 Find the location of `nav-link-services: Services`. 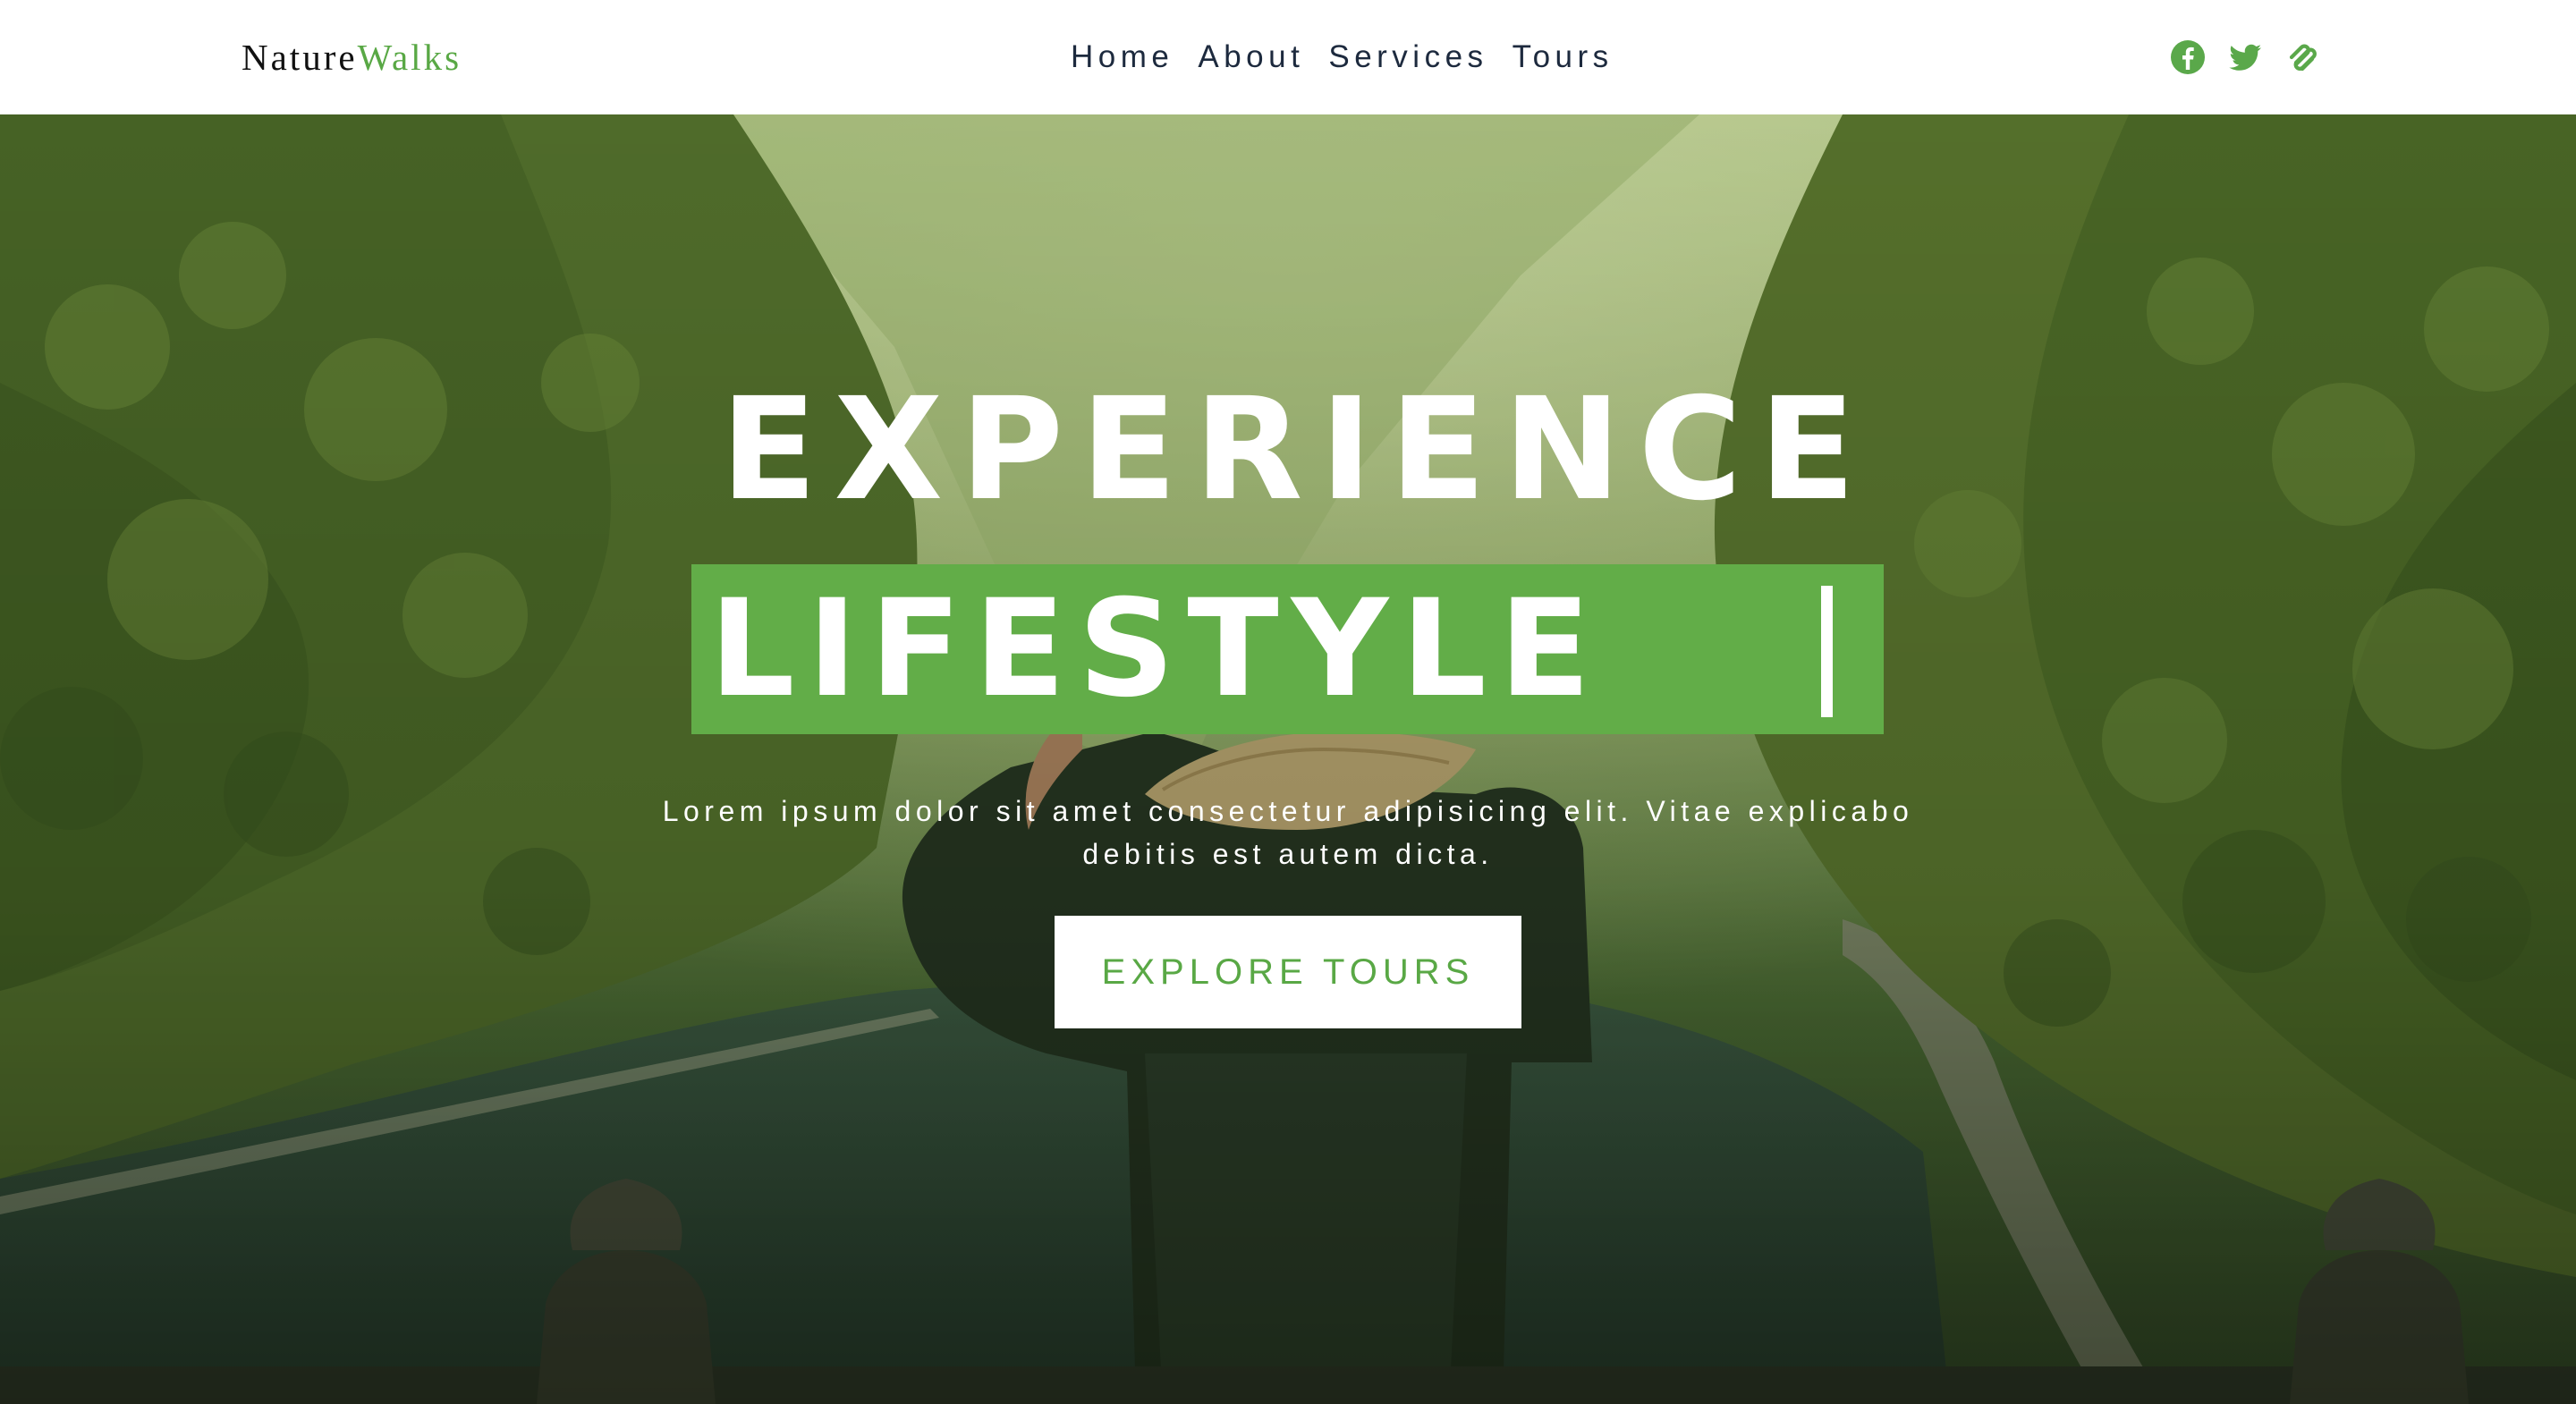

nav-link-services: Services is located at coordinates (1407, 58).